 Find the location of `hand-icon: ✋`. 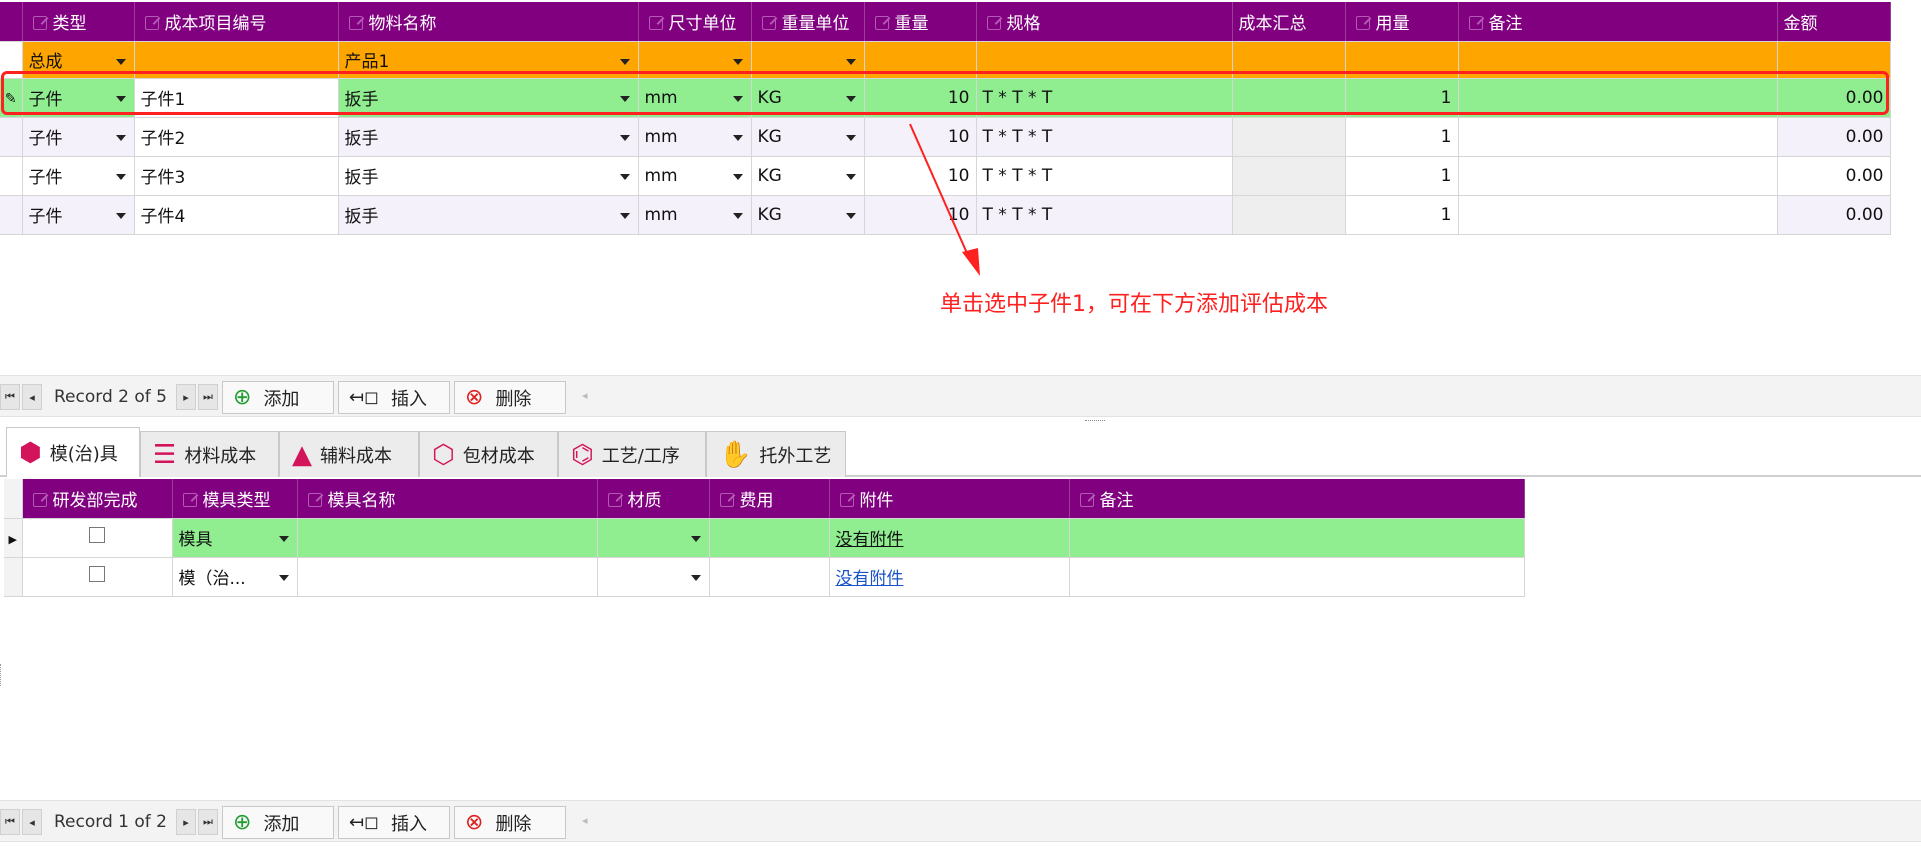

hand-icon: ✋ is located at coordinates (735, 454).